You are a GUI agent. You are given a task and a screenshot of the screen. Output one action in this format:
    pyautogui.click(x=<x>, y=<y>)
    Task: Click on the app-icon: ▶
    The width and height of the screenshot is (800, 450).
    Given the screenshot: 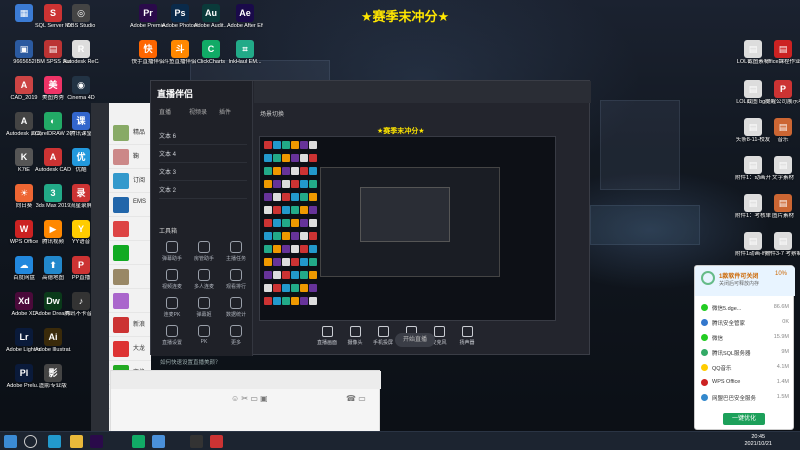 What is the action you would take?
    pyautogui.click(x=53, y=229)
    